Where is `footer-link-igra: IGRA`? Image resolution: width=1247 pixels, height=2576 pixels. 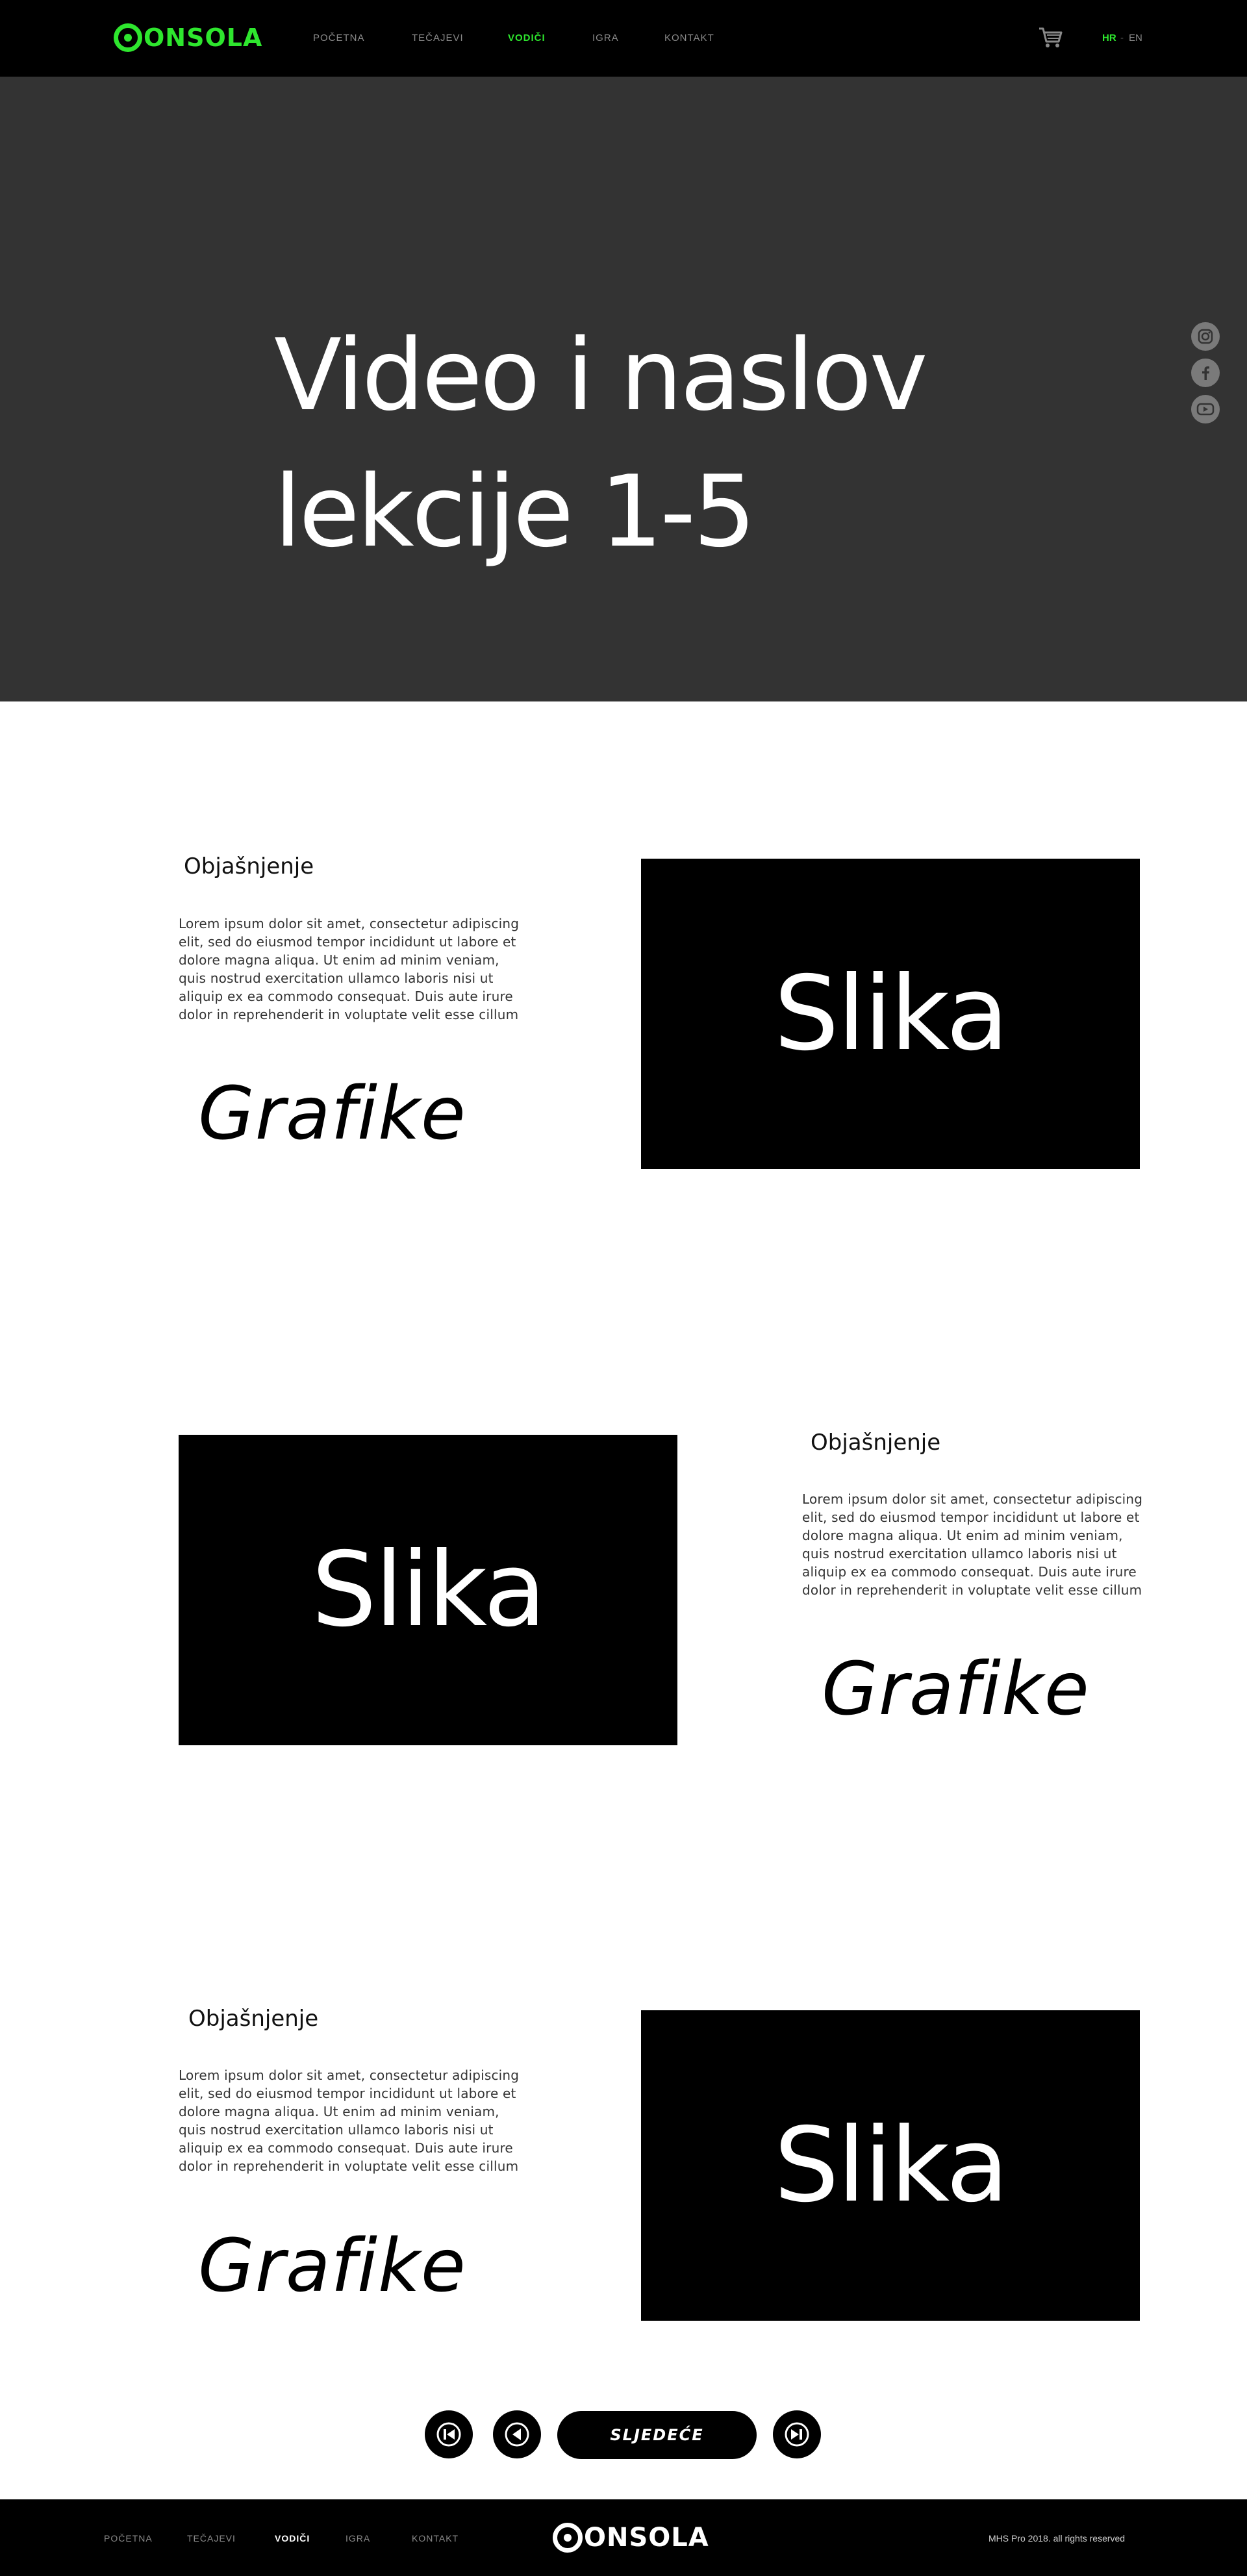
footer-link-igra: IGRA is located at coordinates (358, 2538).